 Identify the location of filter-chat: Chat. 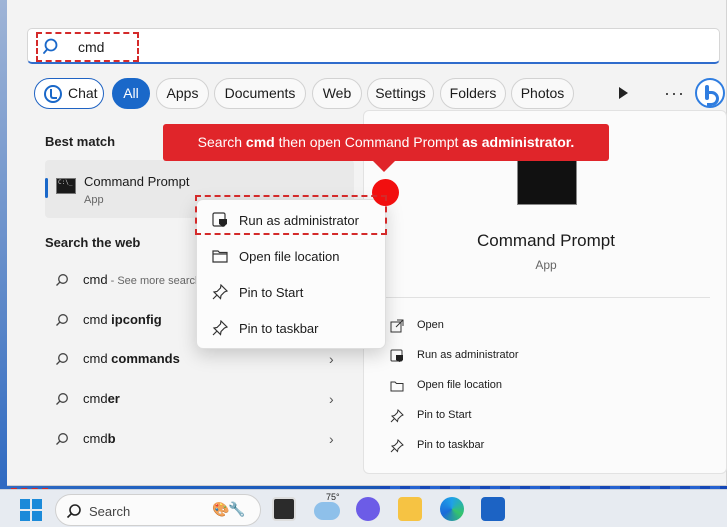
(69, 93).